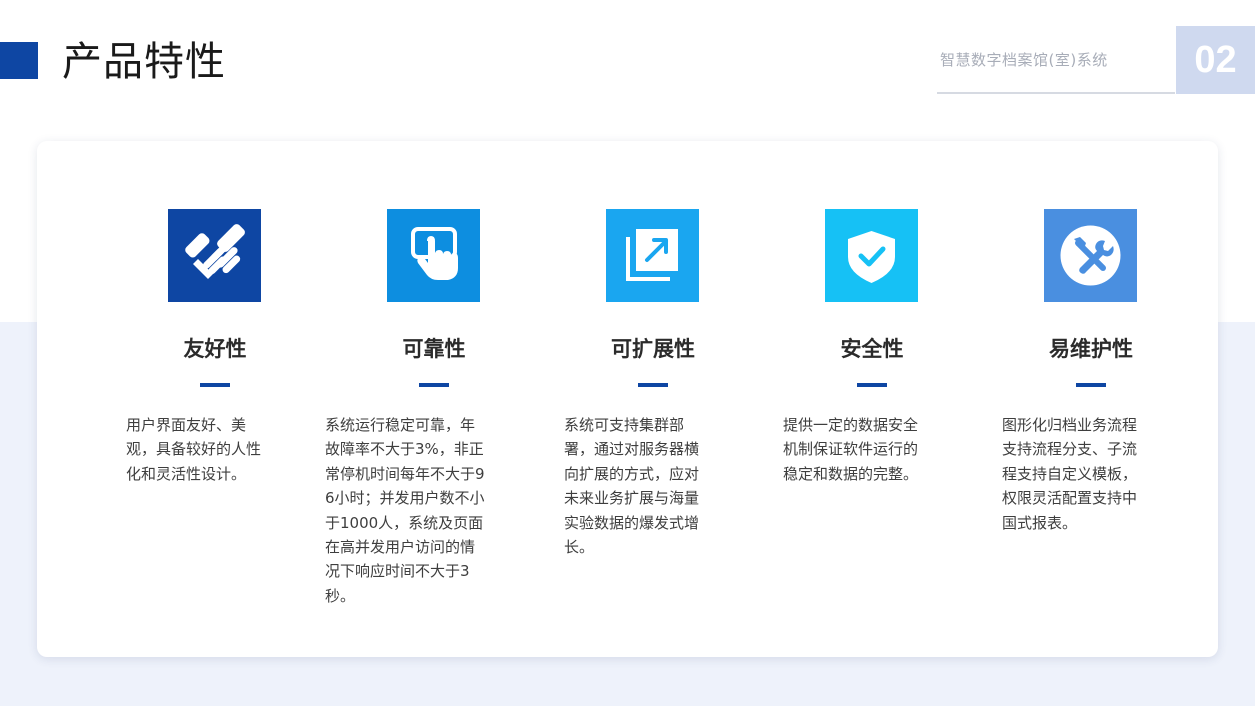 Image resolution: width=1255 pixels, height=706 pixels. What do you see at coordinates (434, 349) in the screenshot?
I see `feature-title: 可靠性` at bounding box center [434, 349].